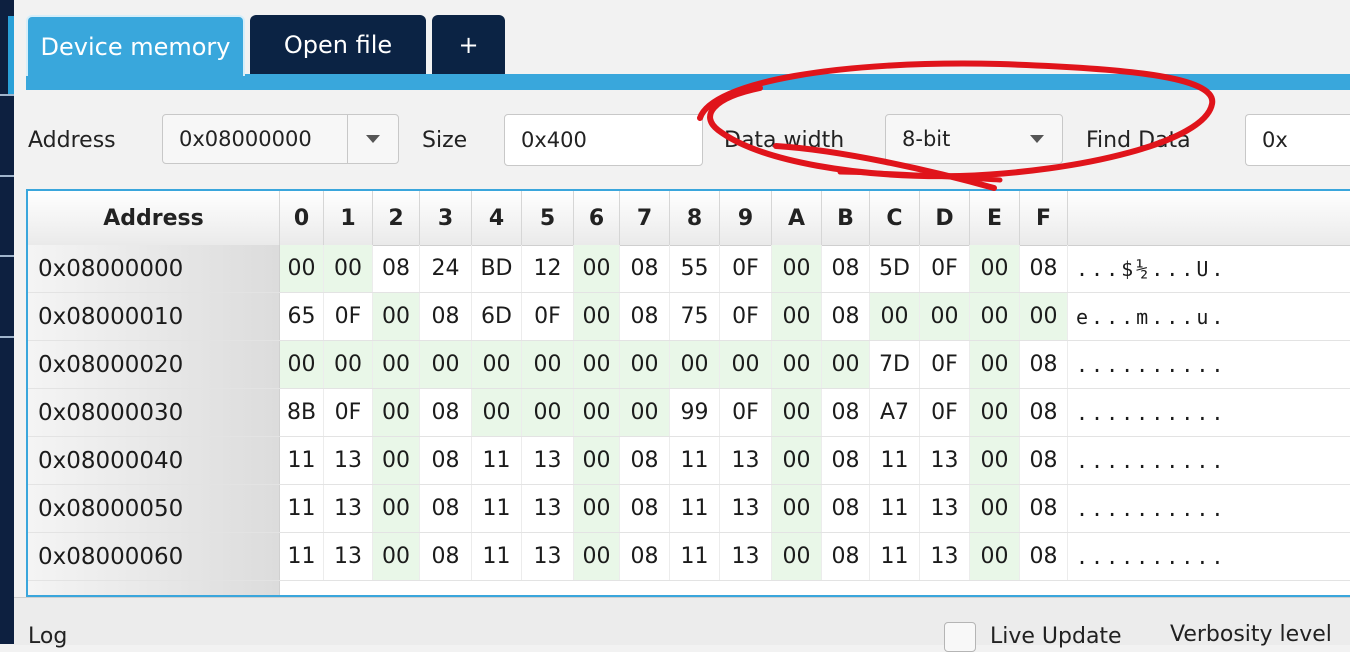 Image resolution: width=1350 pixels, height=652 pixels. What do you see at coordinates (255, 139) in the screenshot?
I see `address-value: 0x08000000` at bounding box center [255, 139].